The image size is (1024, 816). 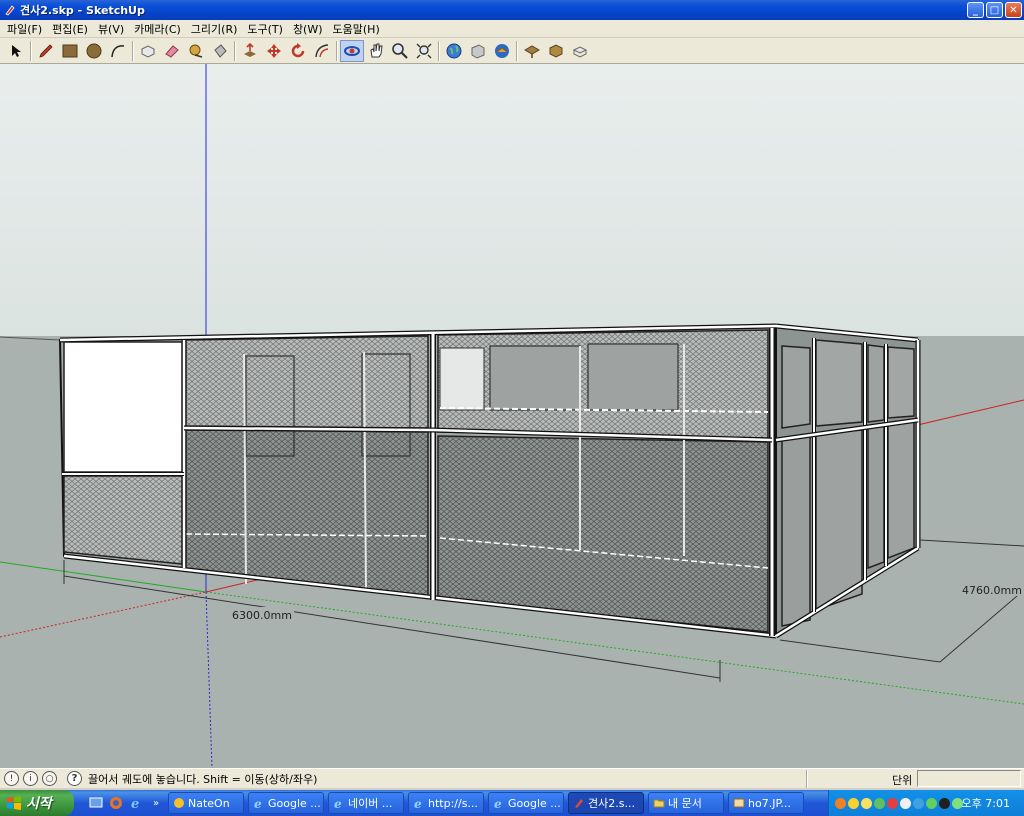 What do you see at coordinates (975, 10) in the screenshot?
I see `minimize-button: _` at bounding box center [975, 10].